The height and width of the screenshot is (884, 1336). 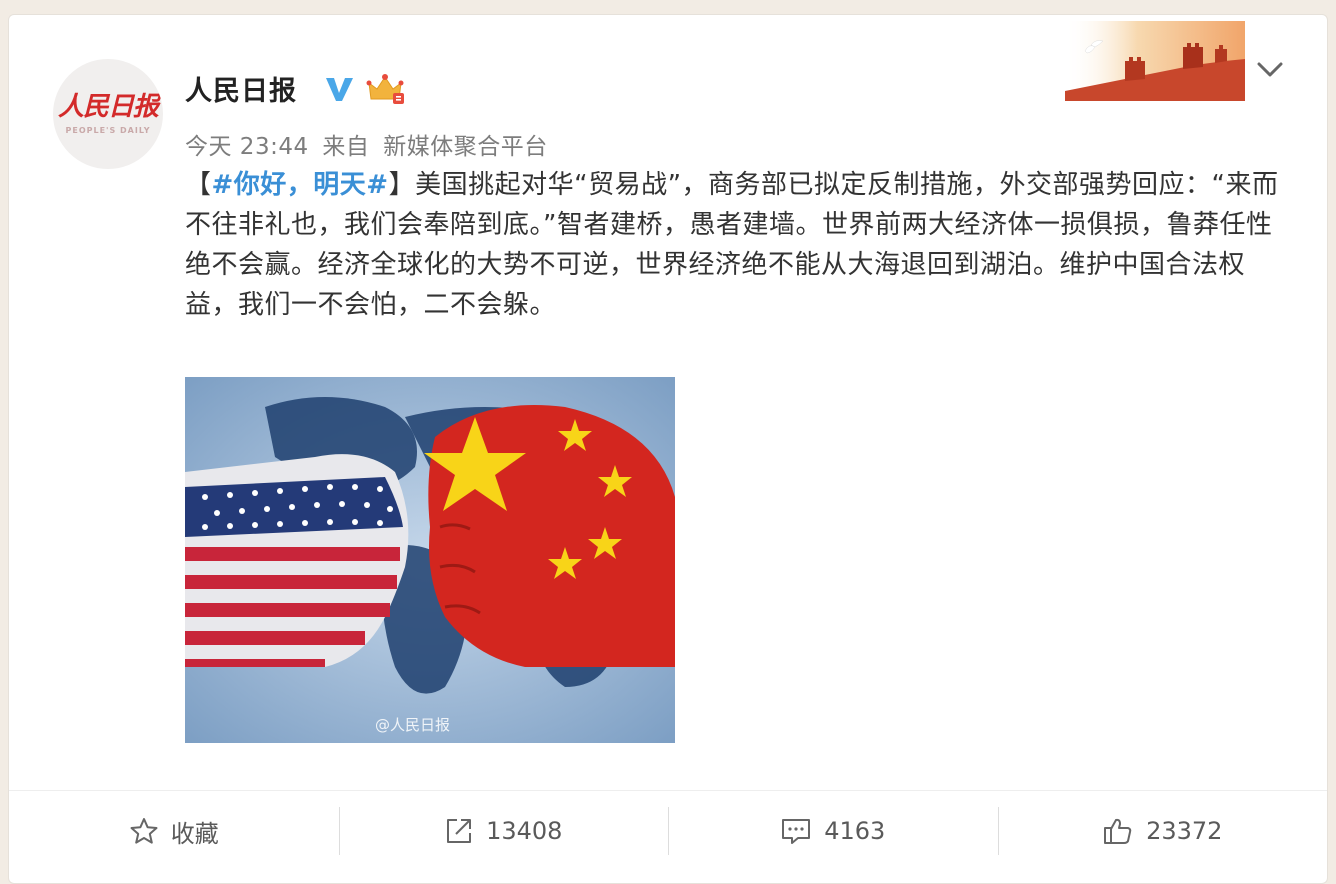 I want to click on hashtag-link: #你好，明天#, so click(x=300, y=185).